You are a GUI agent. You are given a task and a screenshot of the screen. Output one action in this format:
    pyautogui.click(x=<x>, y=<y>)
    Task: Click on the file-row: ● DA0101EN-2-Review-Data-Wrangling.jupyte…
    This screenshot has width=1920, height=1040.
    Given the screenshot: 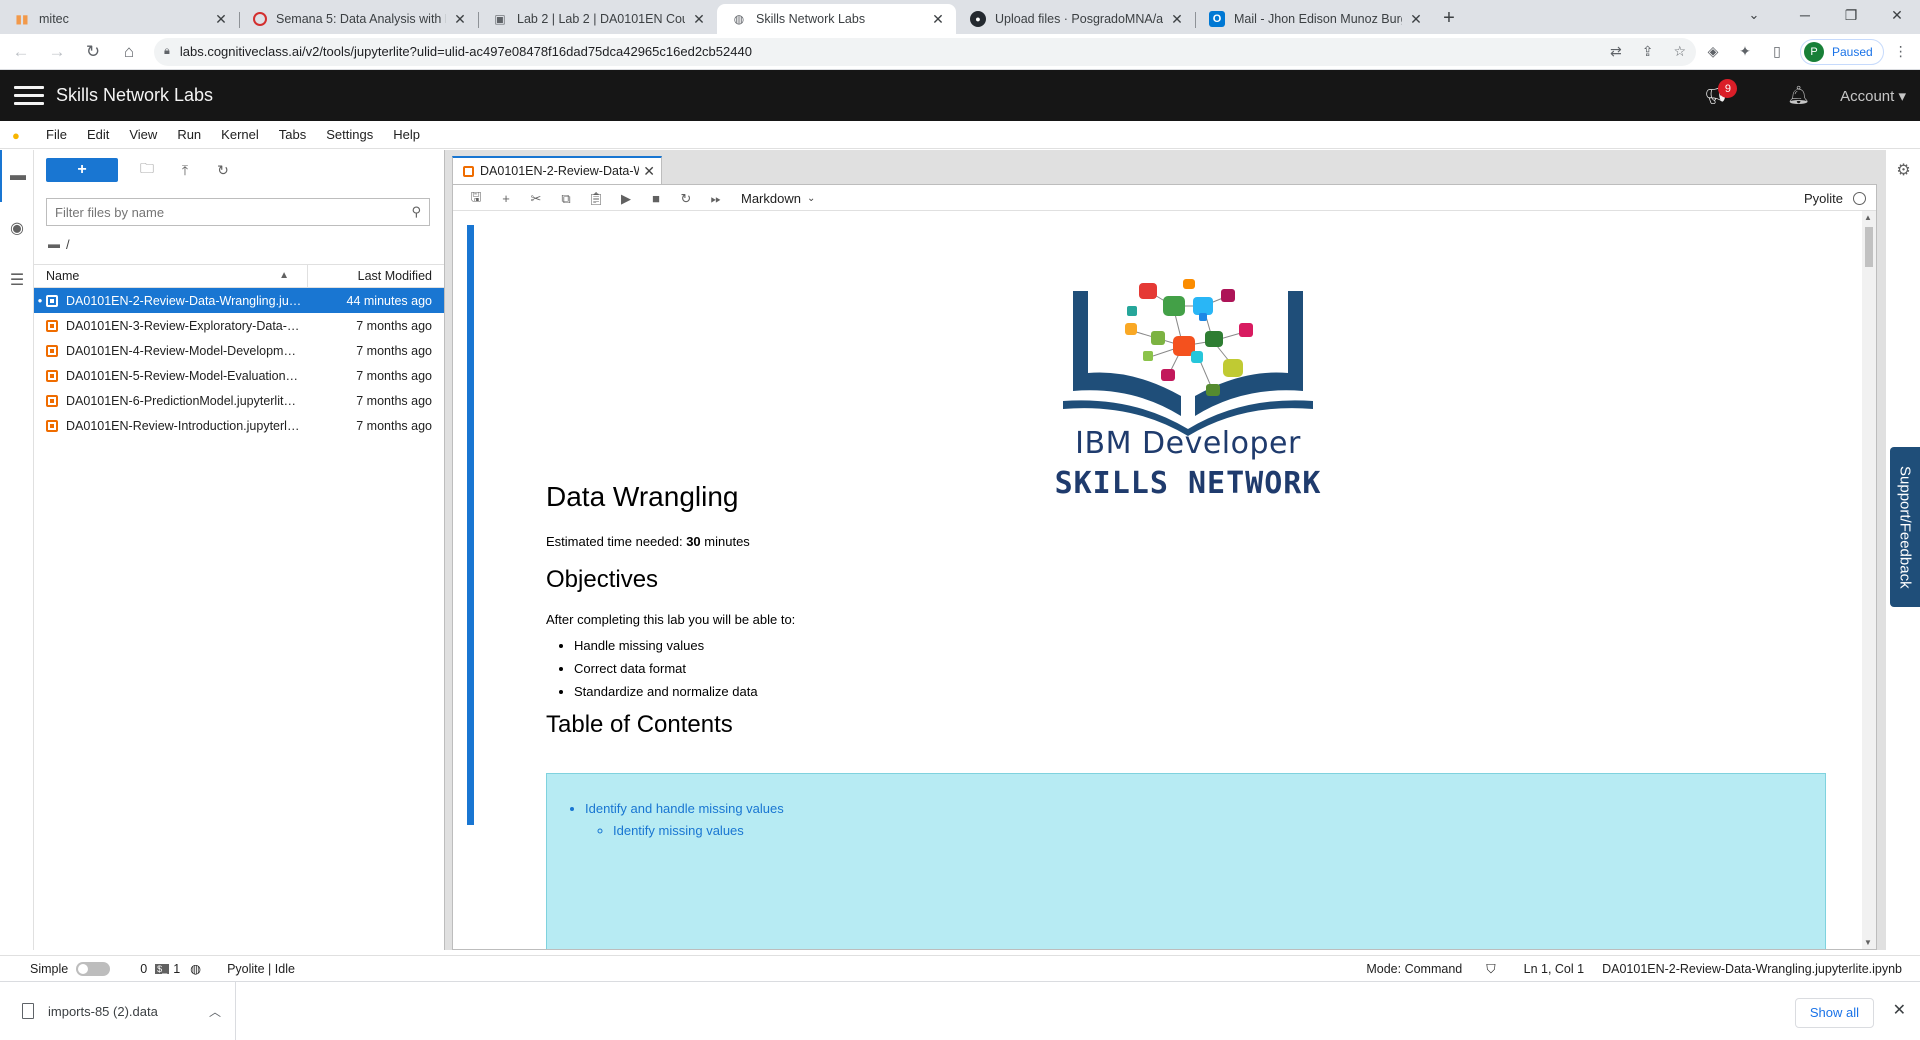 What is the action you would take?
    pyautogui.click(x=239, y=300)
    